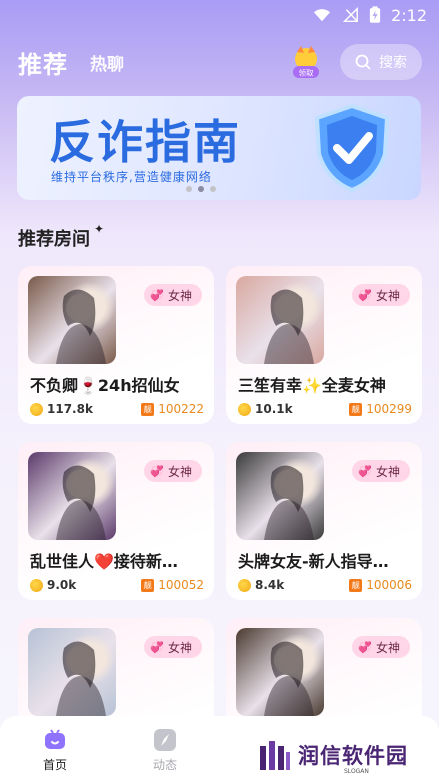  Describe the element at coordinates (54, 765) in the screenshot. I see `nav-home-label: 首页` at that location.